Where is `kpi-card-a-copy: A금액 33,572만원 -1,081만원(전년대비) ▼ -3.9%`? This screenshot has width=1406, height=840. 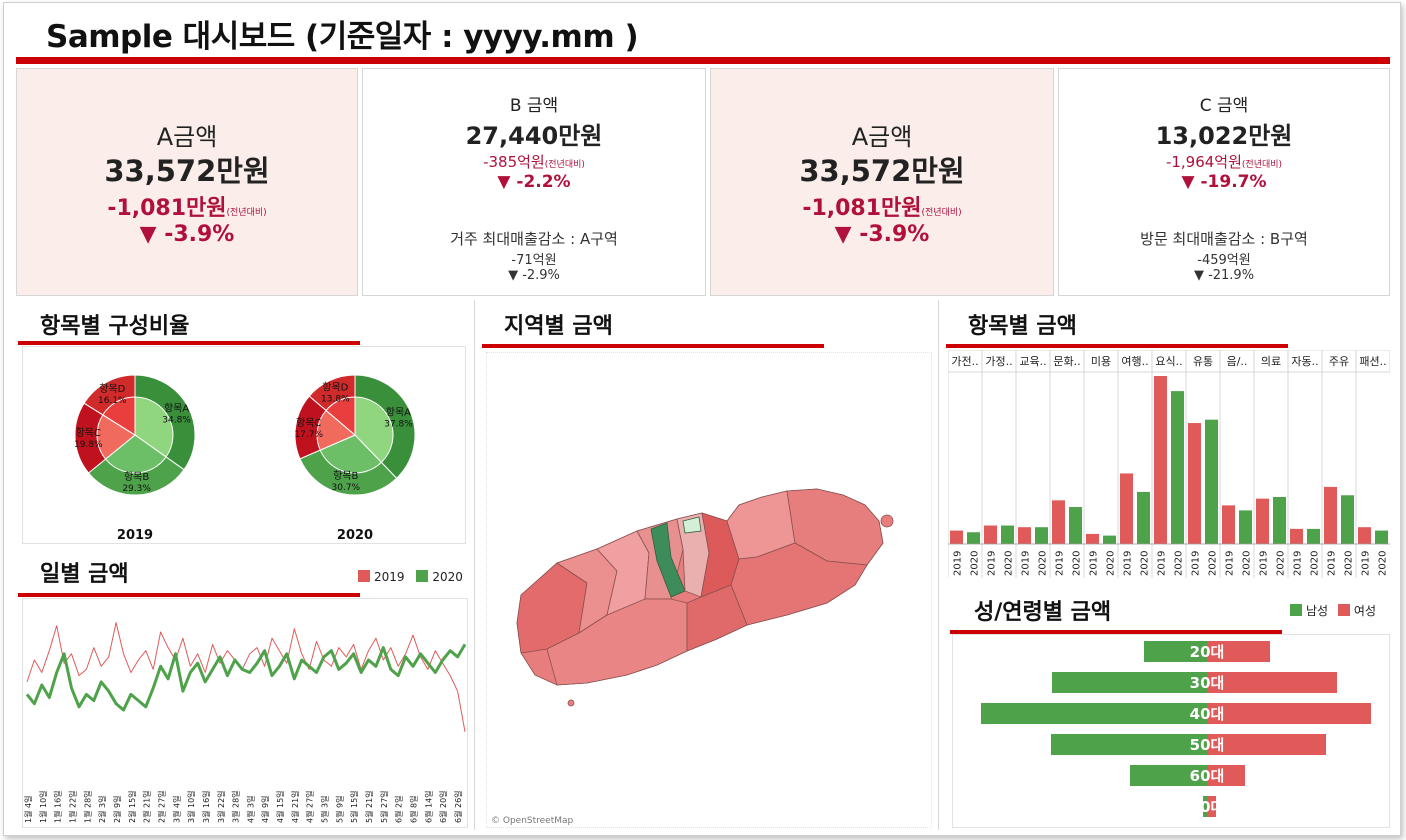
kpi-card-a-copy: A금액 33,572만원 -1,081만원(전년대비) ▼ -3.9% is located at coordinates (882, 182).